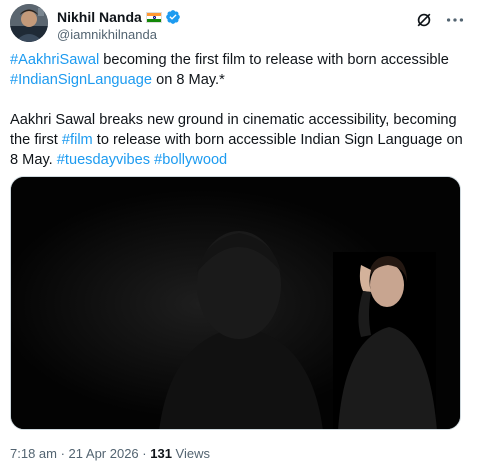 The image size is (478, 472). I want to click on tweet-time: 7:18 am, so click(33, 453).